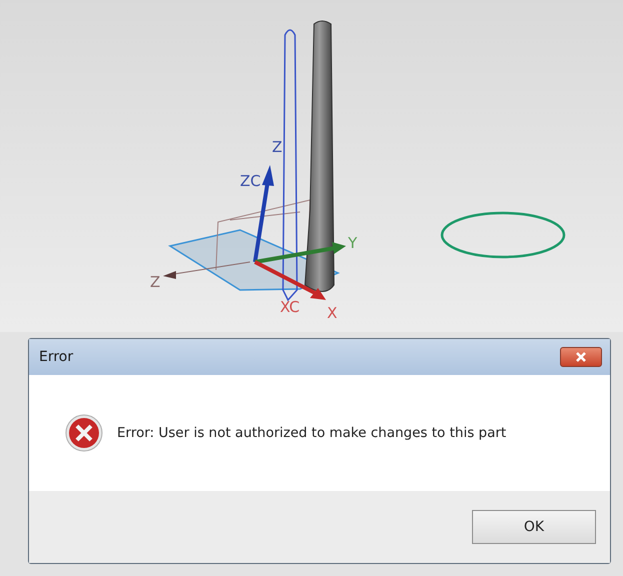  Describe the element at coordinates (290, 280) in the screenshot. I see `x-axis-arrow` at that location.